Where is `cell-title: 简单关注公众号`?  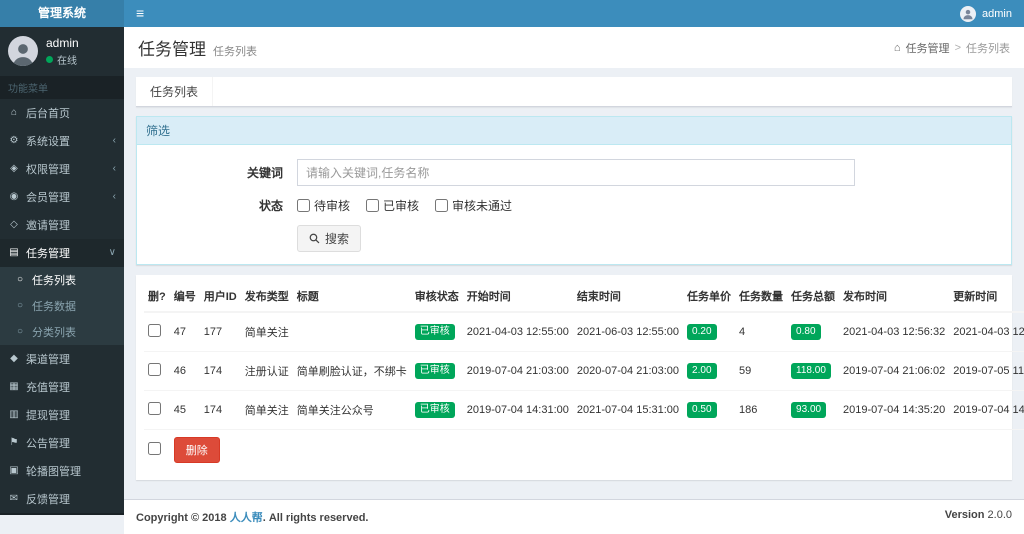
cell-title: 简单关注公众号 is located at coordinates (352, 410).